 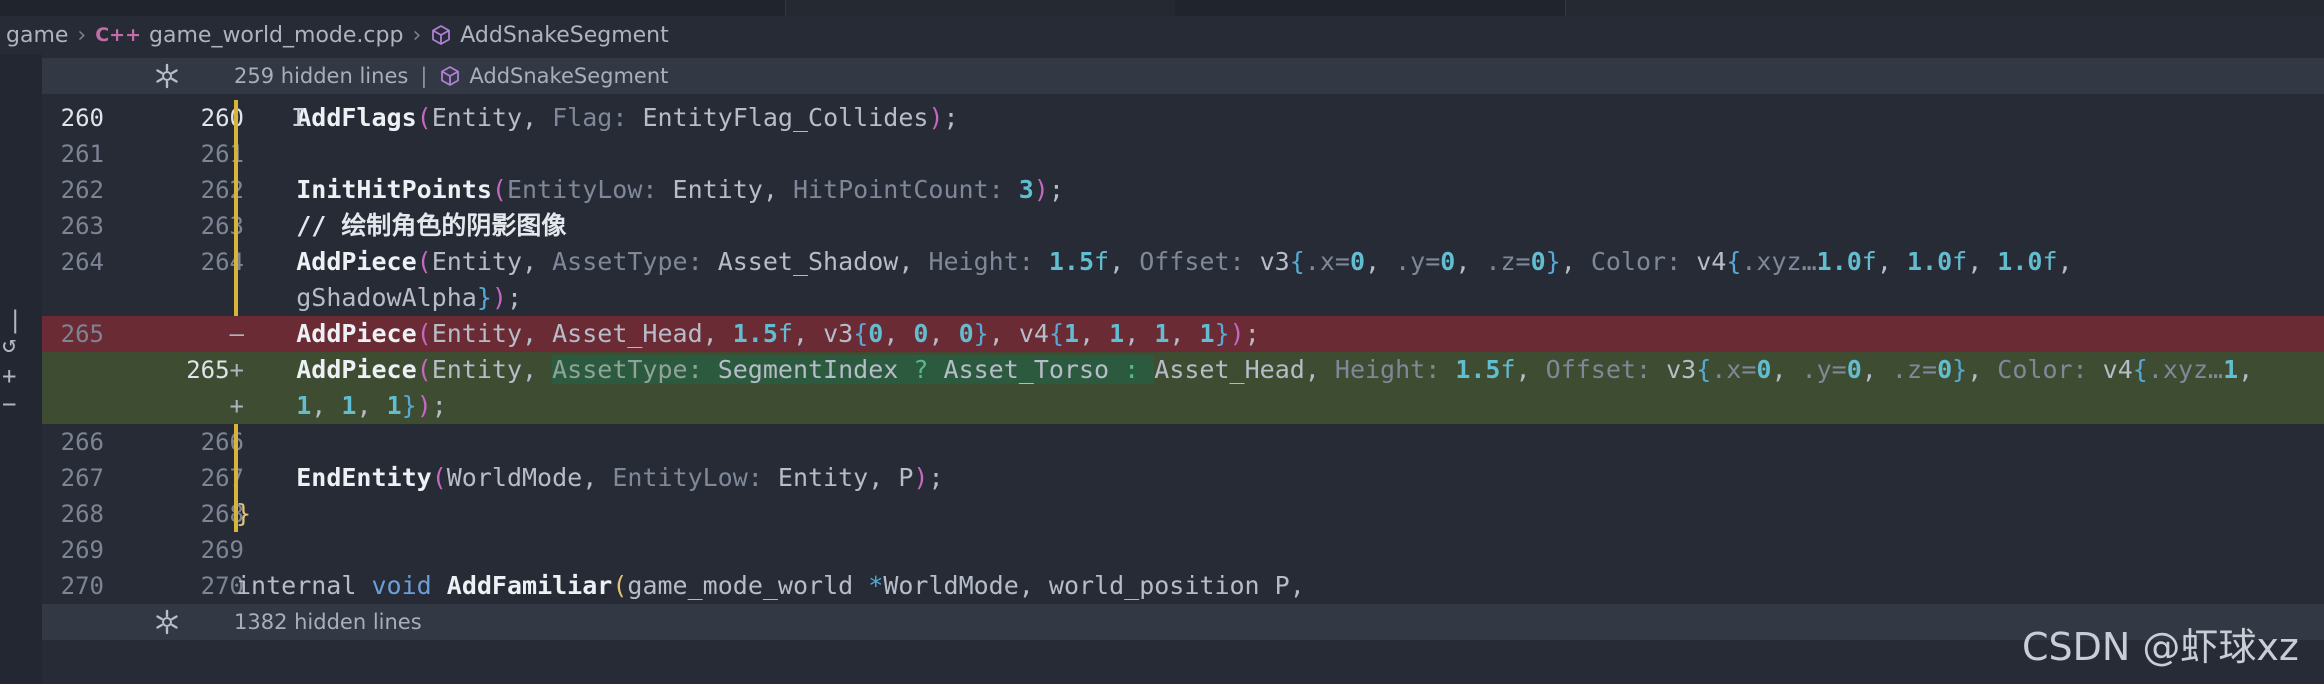 I want to click on inlay-hint: Flag:, so click(x=590, y=117).